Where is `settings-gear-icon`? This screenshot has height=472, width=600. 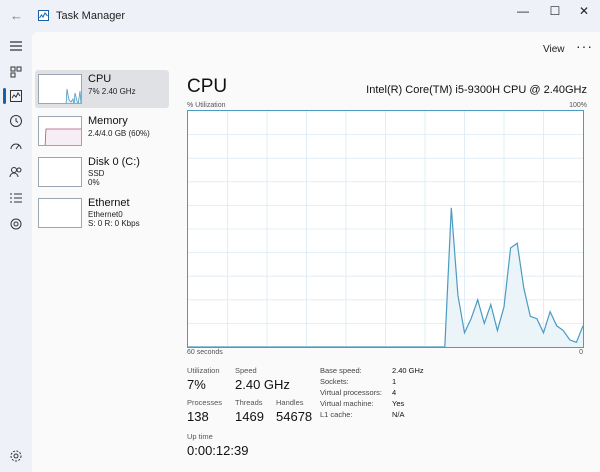 settings-gear-icon is located at coordinates (16, 456).